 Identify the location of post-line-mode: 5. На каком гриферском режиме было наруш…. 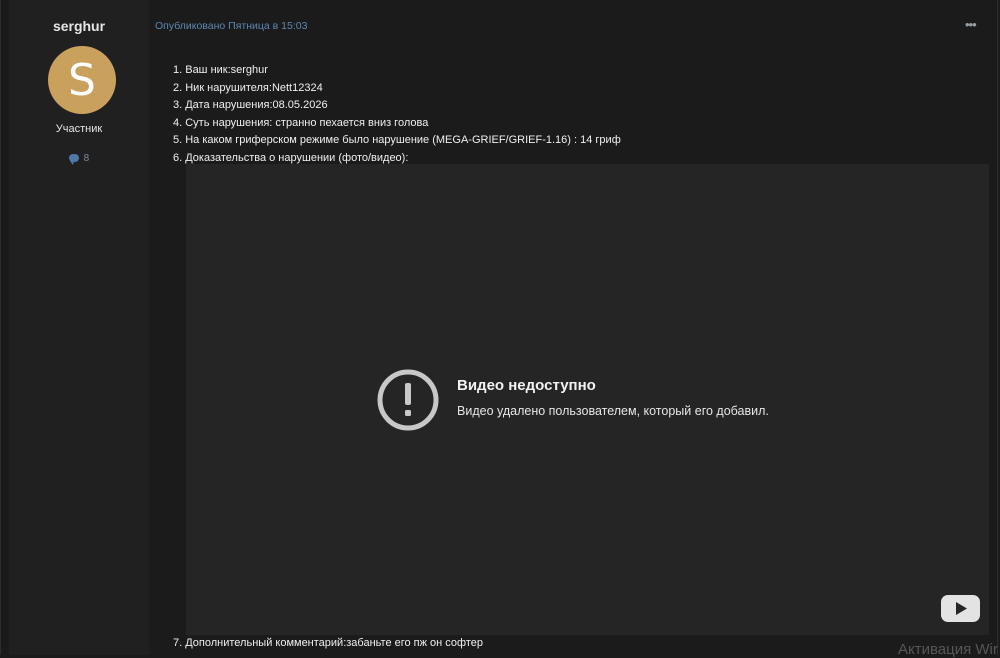
(397, 140).